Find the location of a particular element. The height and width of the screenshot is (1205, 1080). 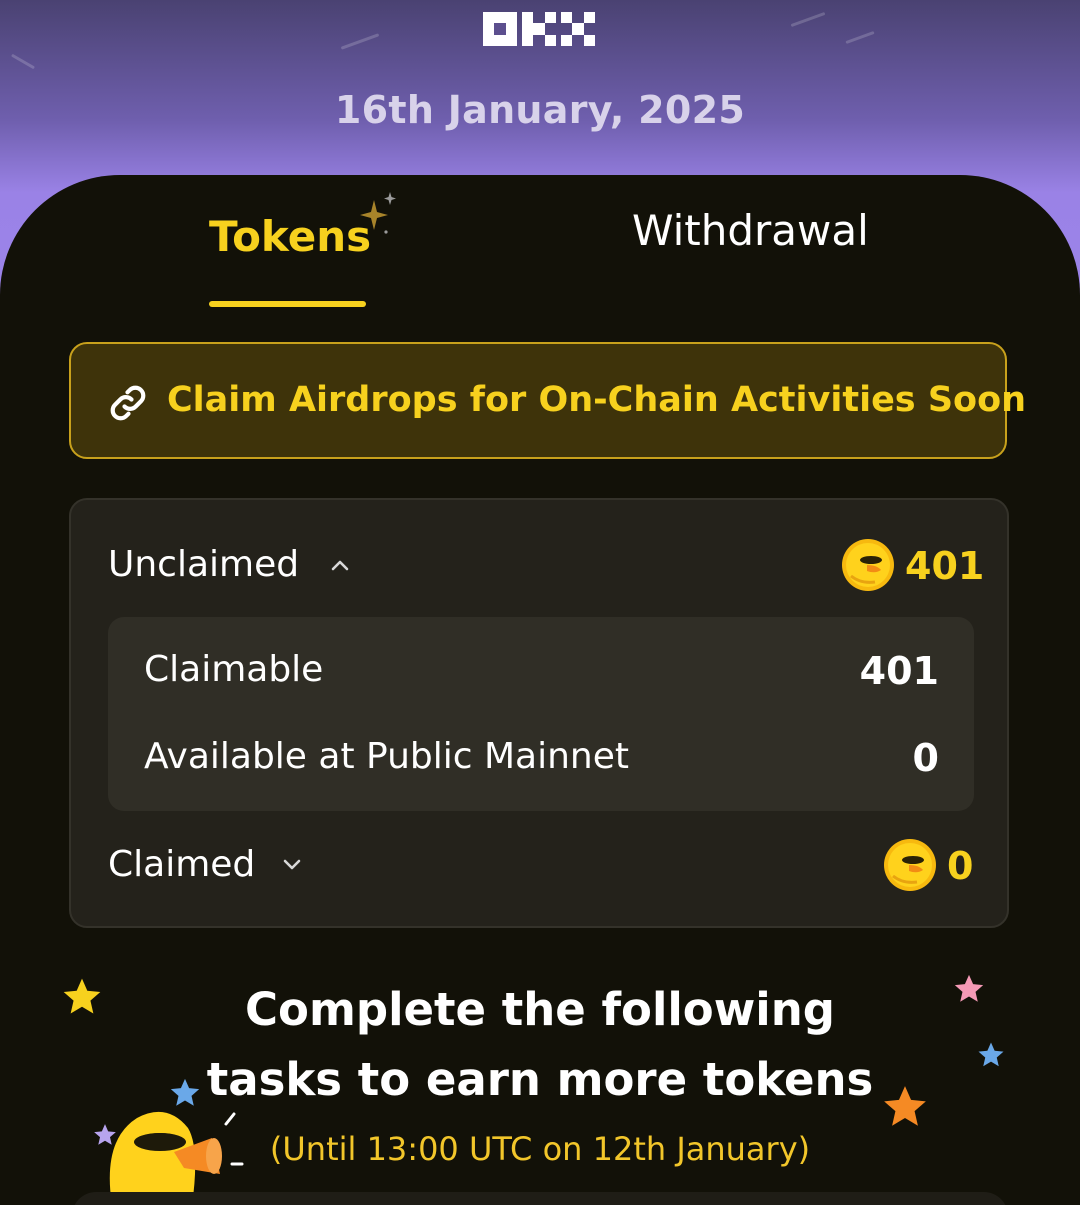

orange-star-icon is located at coordinates (905, 1106).